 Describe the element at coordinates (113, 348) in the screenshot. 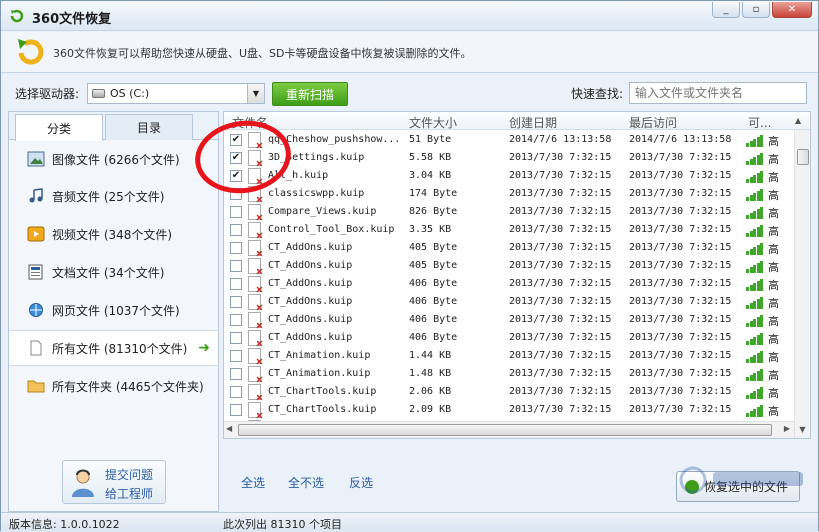

I see `category-item-all-files: 所有文件 (81310个文件) ➜` at that location.